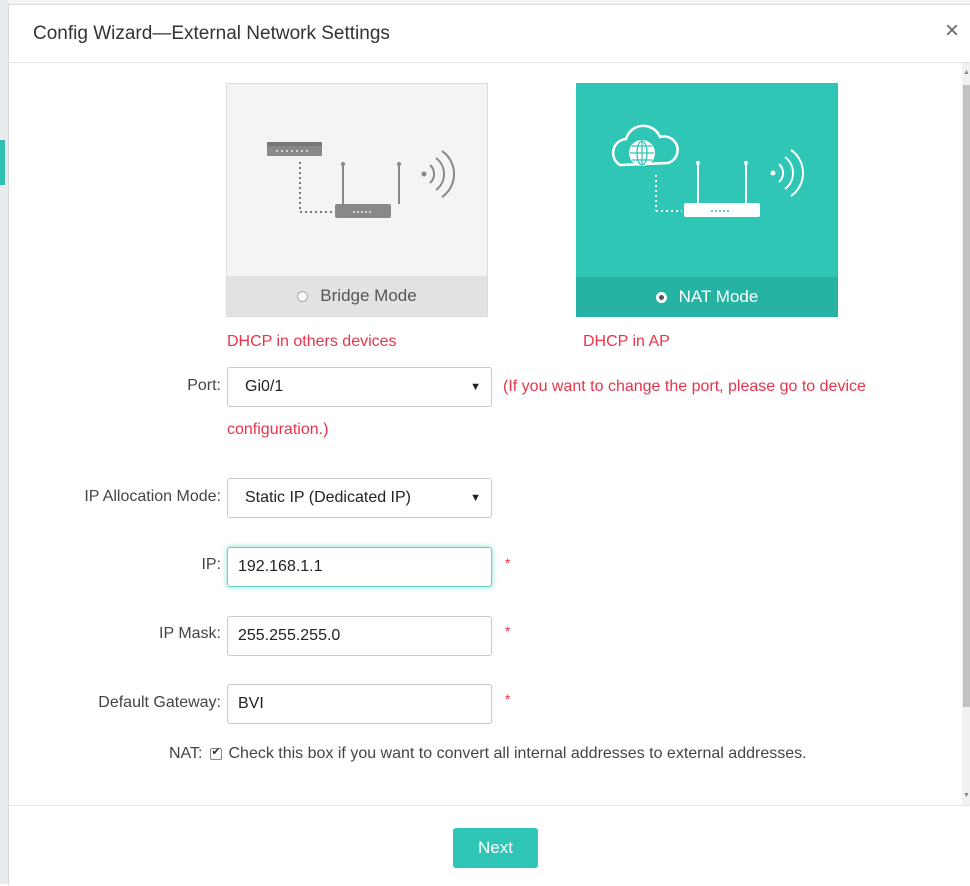 The height and width of the screenshot is (886, 970). I want to click on dialog-footer: Next, so click(489, 845).